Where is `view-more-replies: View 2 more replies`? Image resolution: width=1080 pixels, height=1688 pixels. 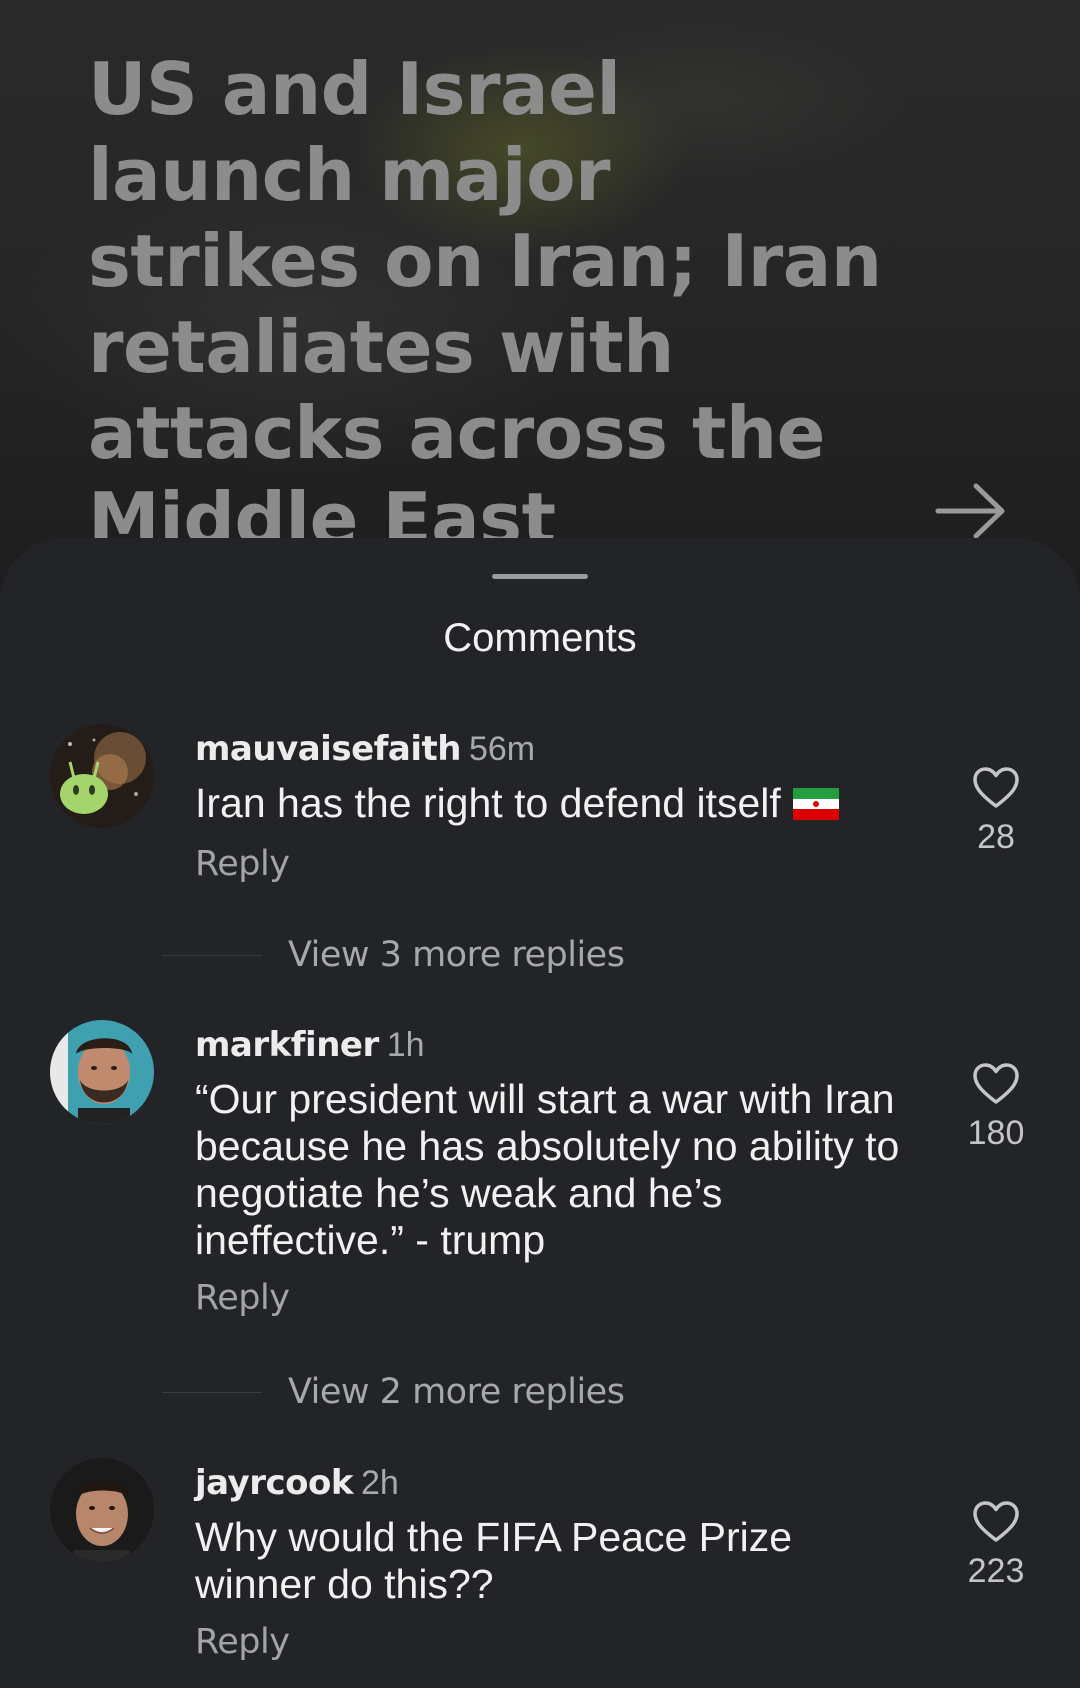 view-more-replies: View 2 more replies is located at coordinates (540, 1392).